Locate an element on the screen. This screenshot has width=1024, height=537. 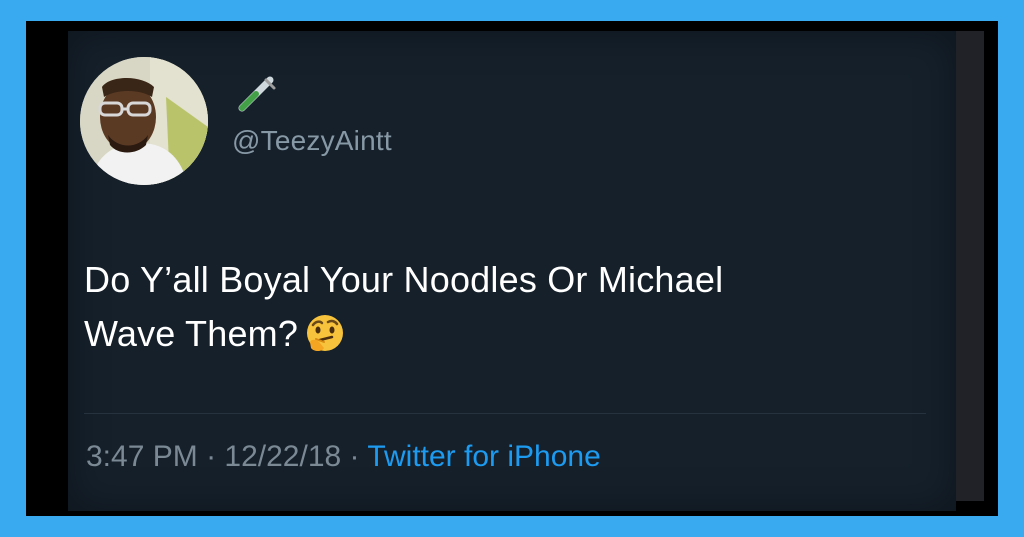
tweet-date: 12/22/18 is located at coordinates (282, 456).